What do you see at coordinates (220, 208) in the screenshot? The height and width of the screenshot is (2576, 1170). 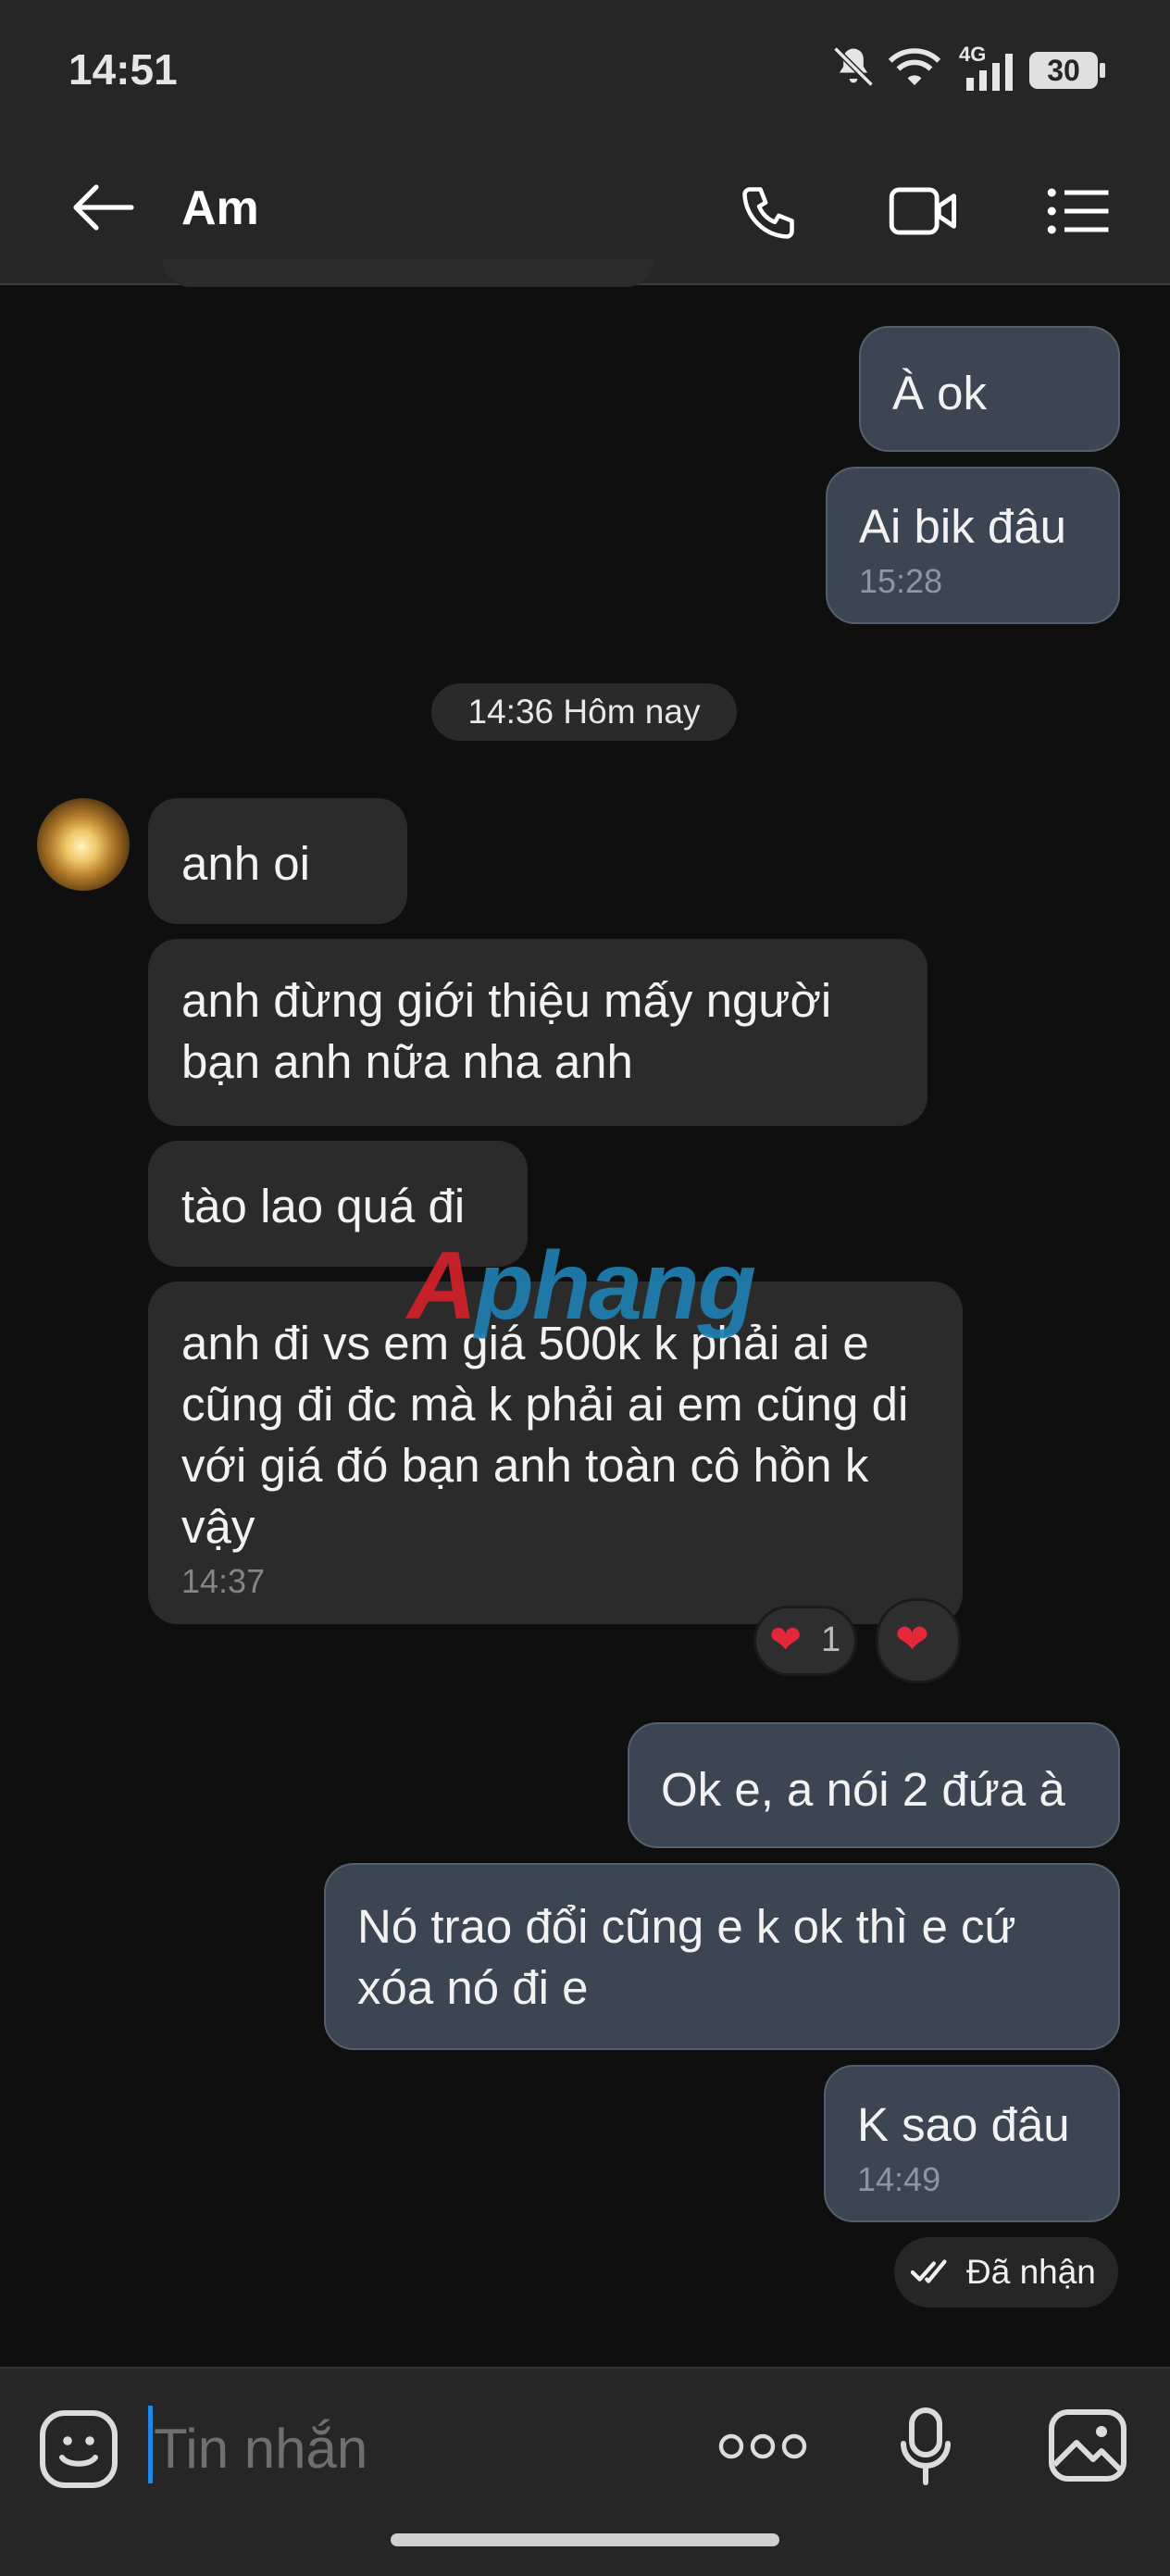 I see `contact-name: Am` at bounding box center [220, 208].